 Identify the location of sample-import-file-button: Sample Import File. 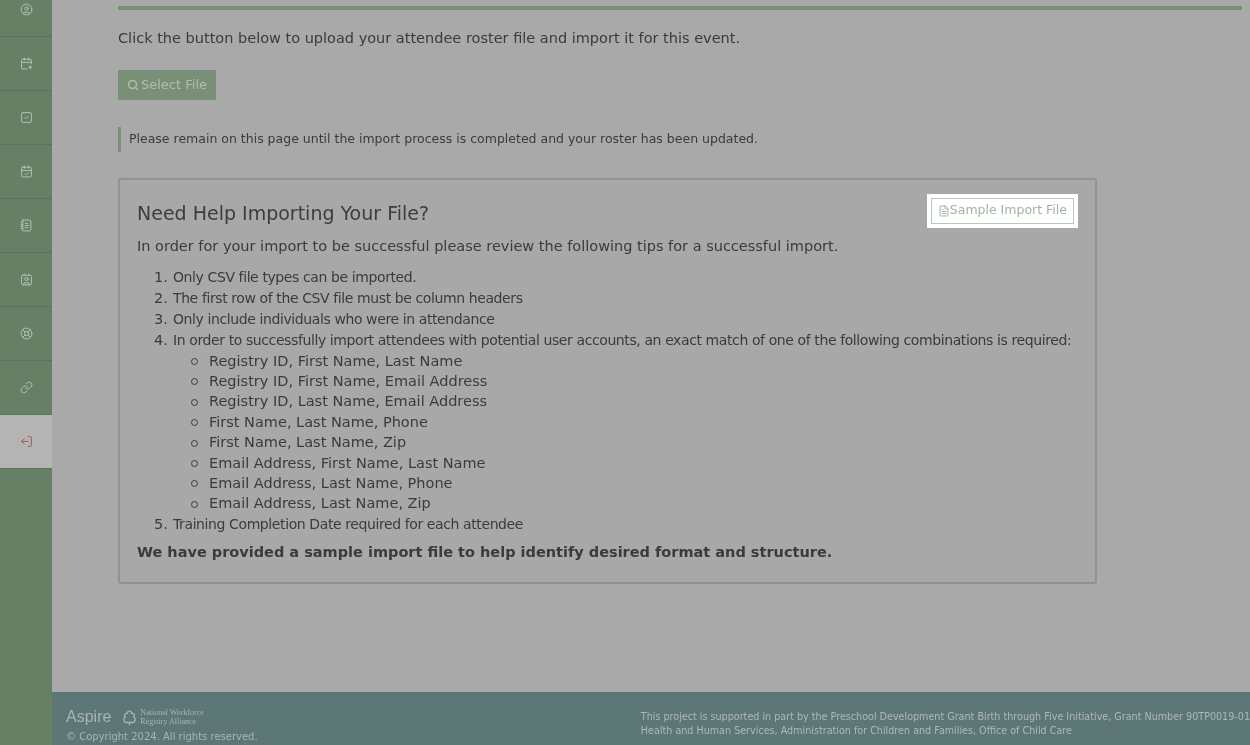
(1002, 210).